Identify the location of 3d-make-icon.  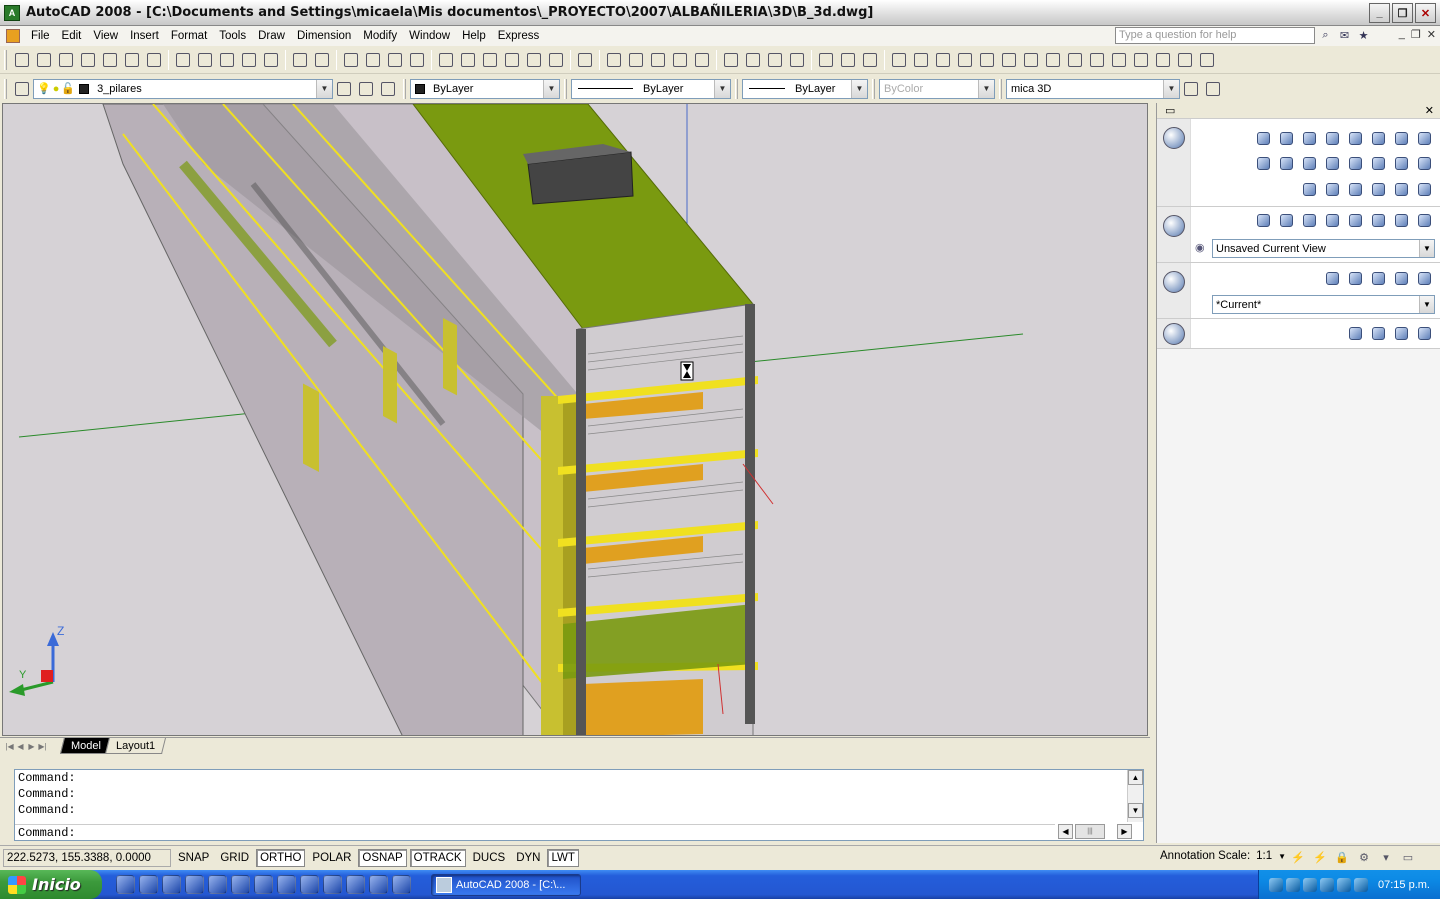
(1173, 138).